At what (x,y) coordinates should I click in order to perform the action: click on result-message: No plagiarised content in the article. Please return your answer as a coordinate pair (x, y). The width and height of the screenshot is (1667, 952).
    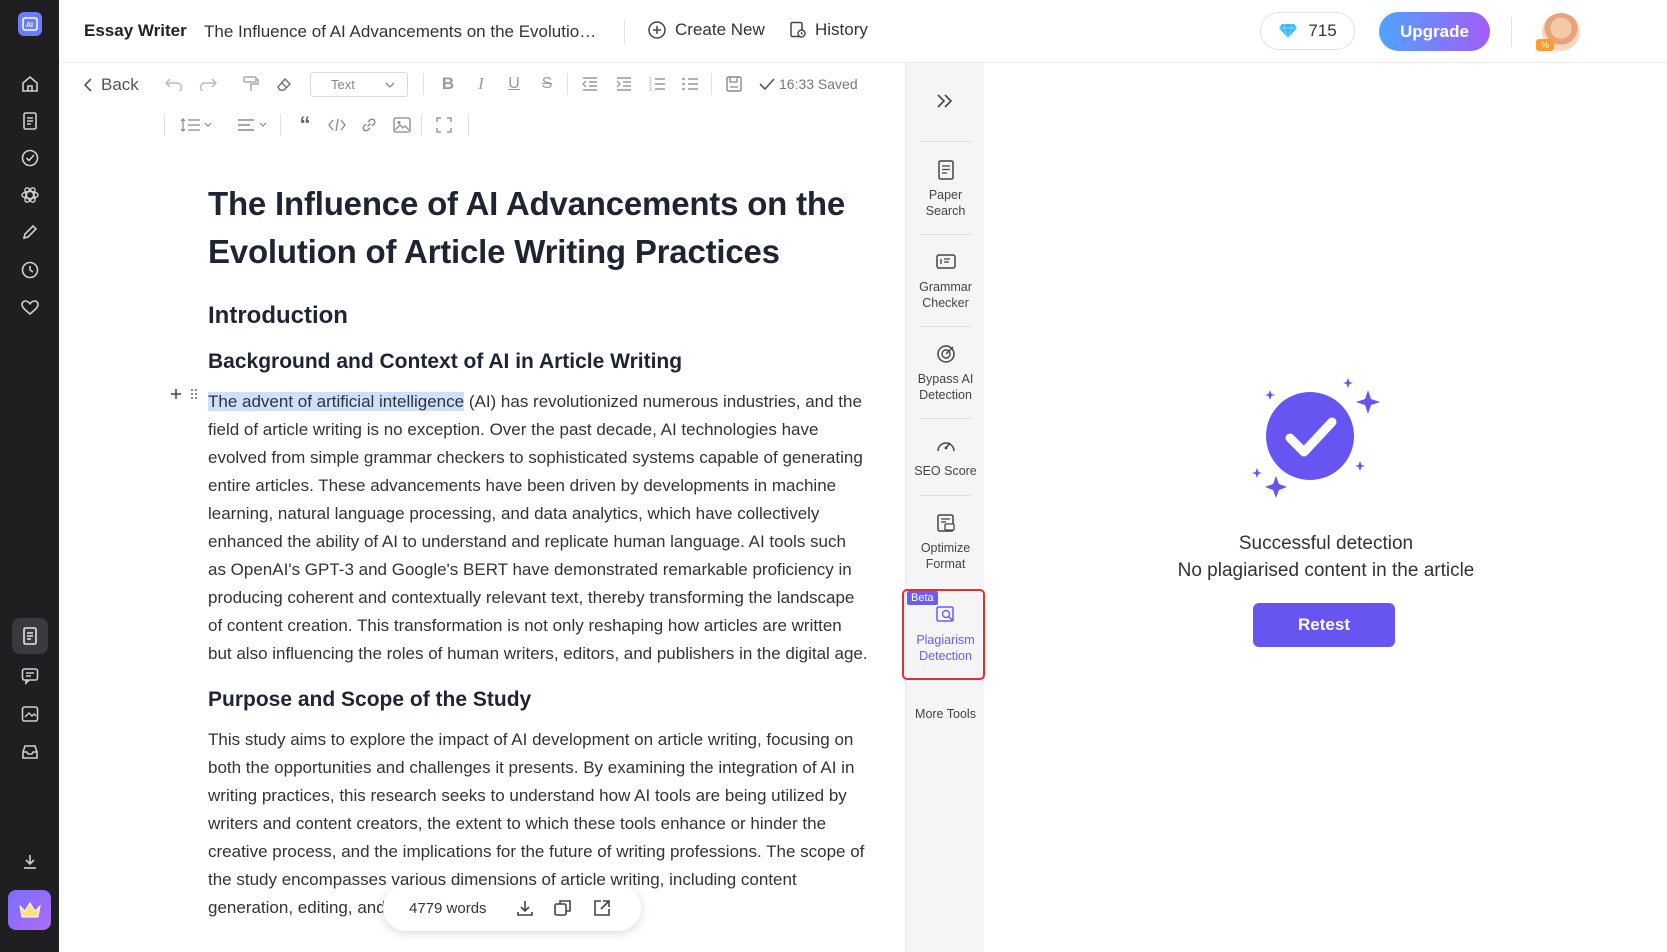
    Looking at the image, I should click on (1326, 570).